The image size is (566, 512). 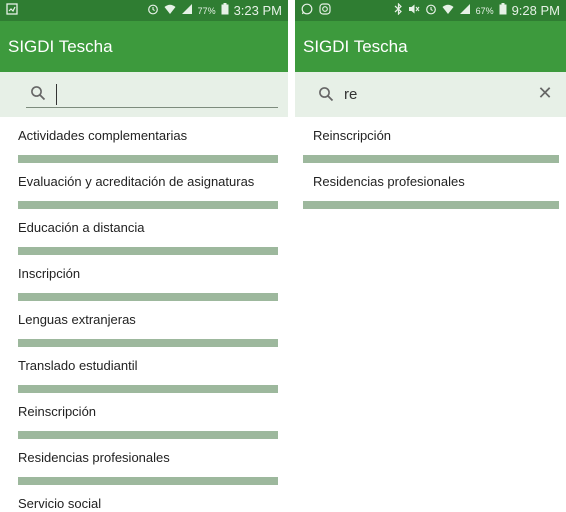 I want to click on list-item-label: Lenguas extranjeras, so click(x=77, y=319).